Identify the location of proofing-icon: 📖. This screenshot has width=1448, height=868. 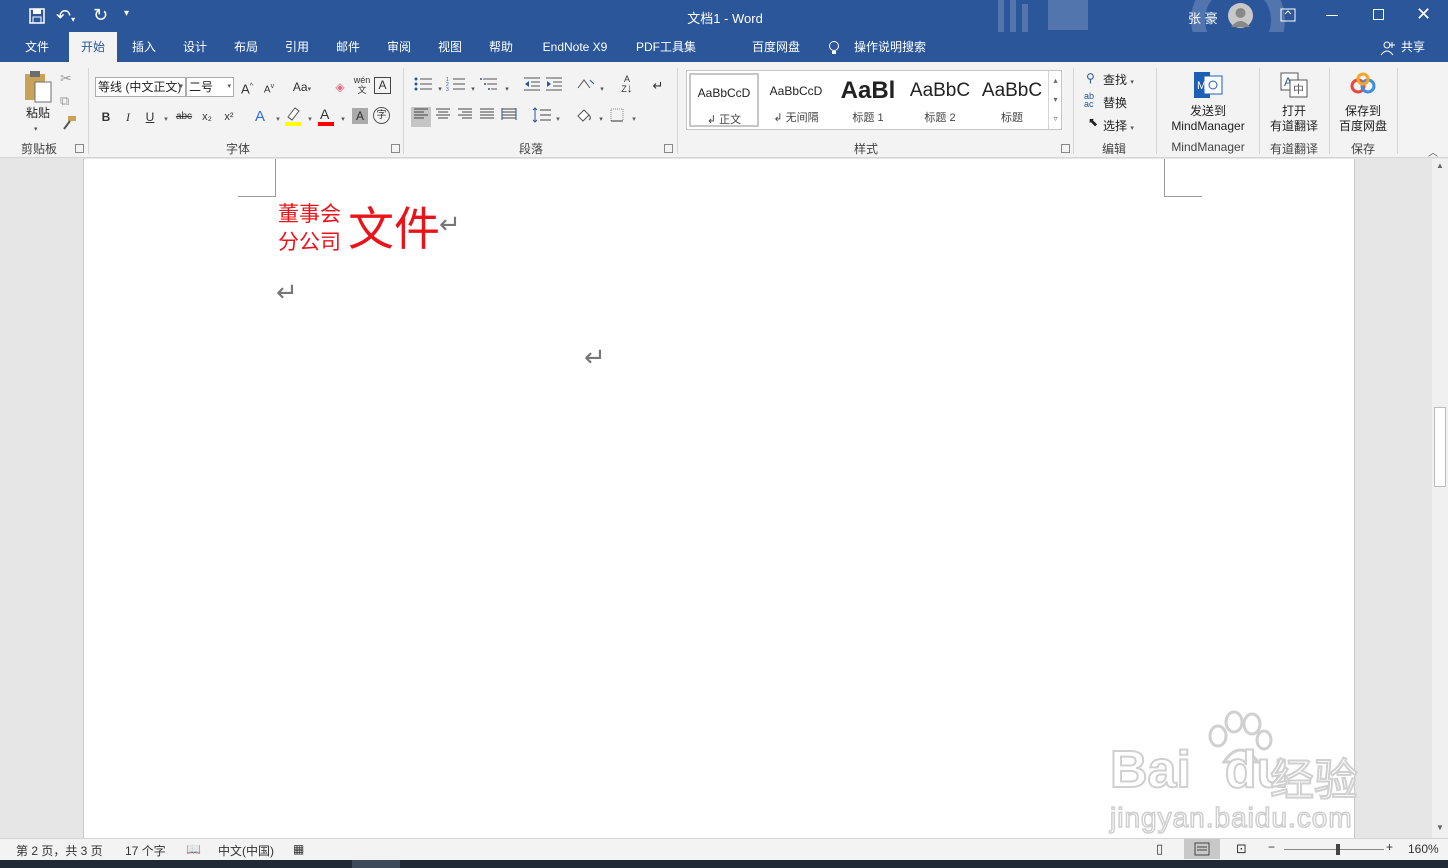
(193, 849).